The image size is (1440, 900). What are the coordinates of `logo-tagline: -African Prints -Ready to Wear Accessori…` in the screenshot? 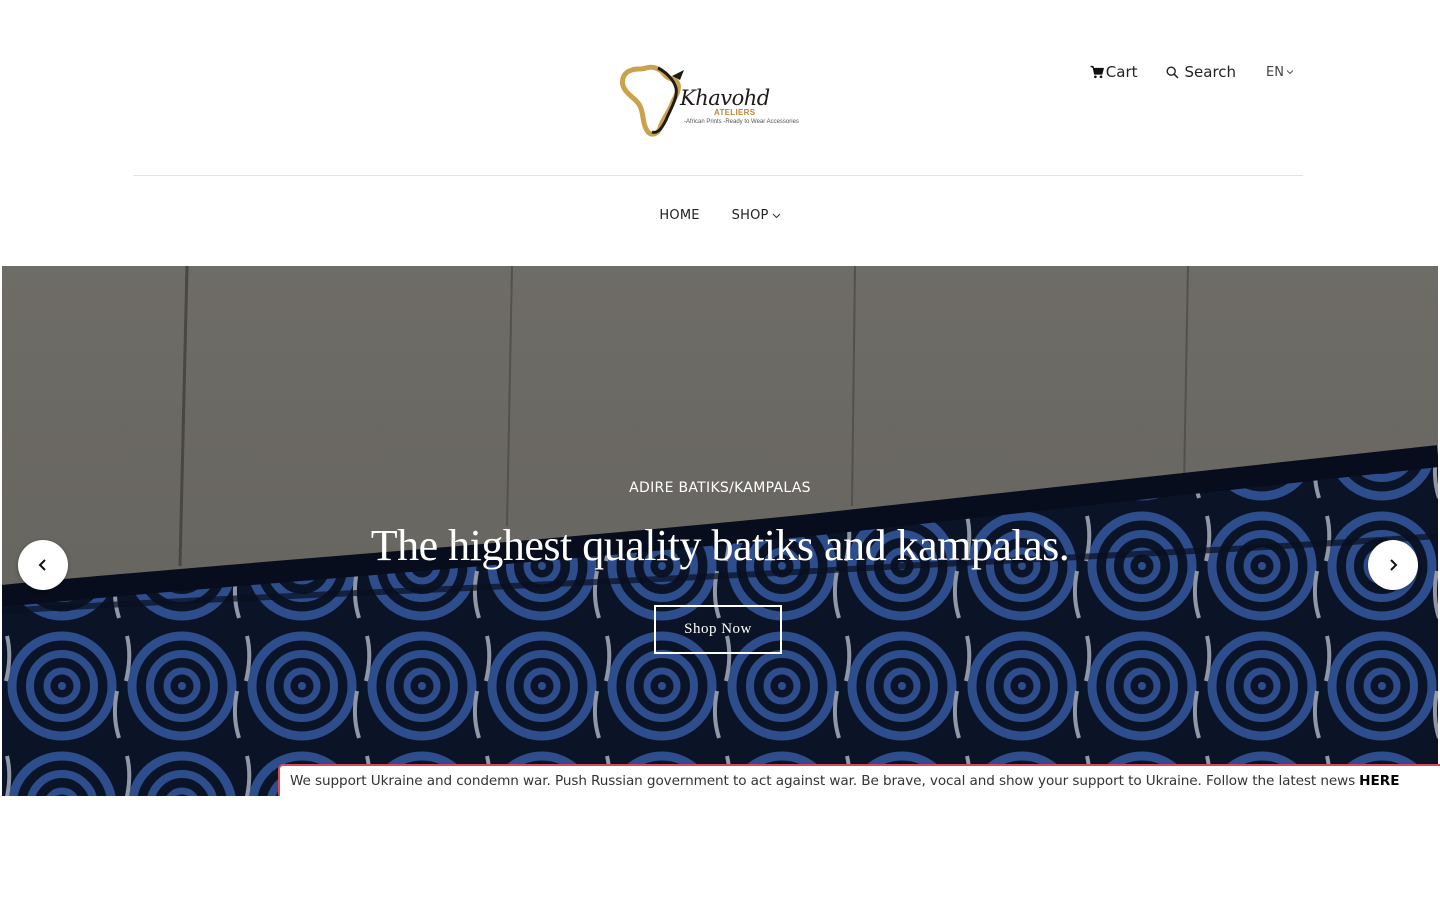 It's located at (741, 122).